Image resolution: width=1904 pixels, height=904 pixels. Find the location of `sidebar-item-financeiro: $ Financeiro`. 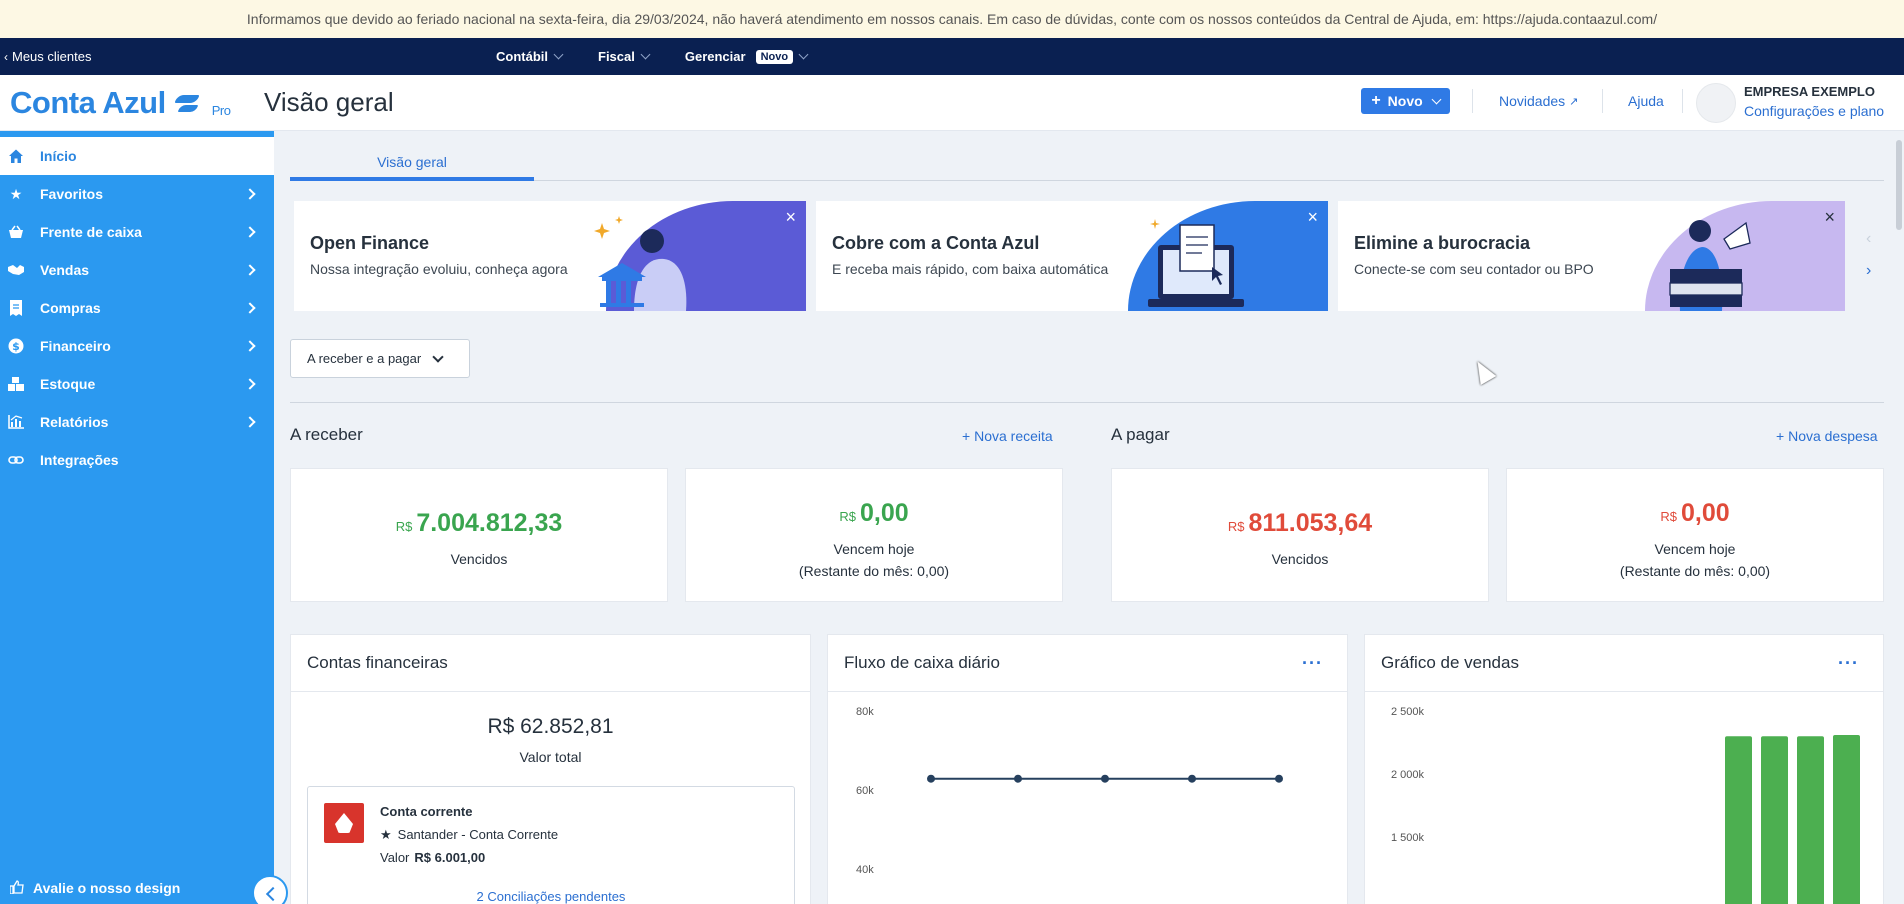

sidebar-item-financeiro: $ Financeiro is located at coordinates (137, 346).